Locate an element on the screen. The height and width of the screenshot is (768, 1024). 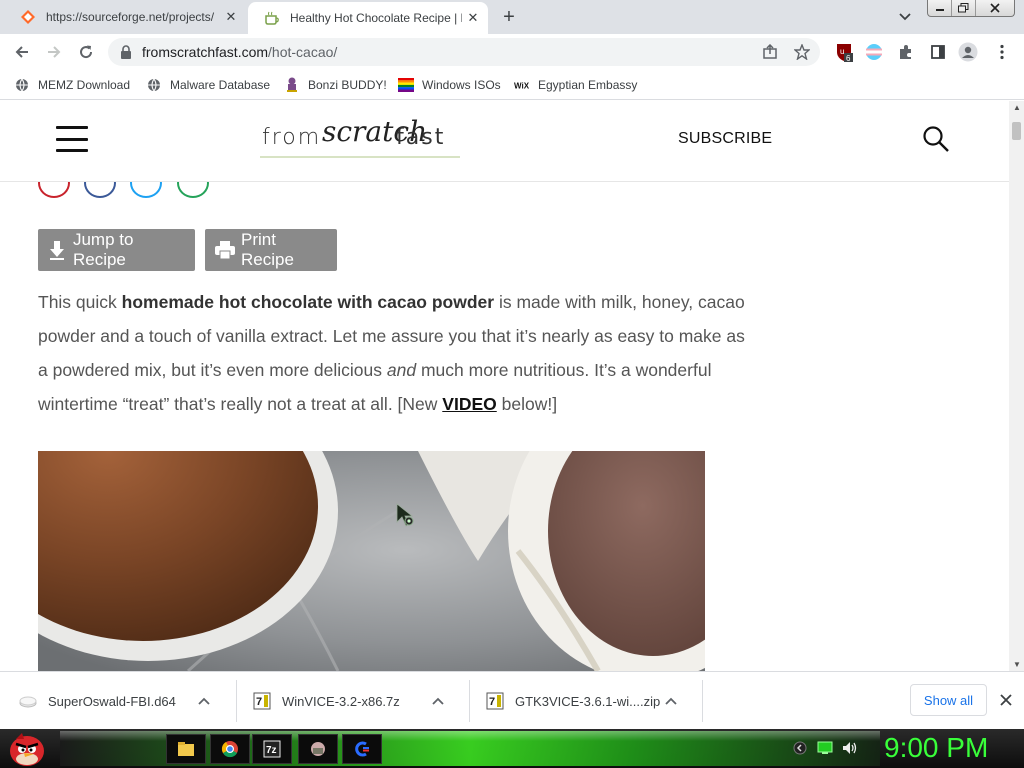
close-shelf-icon is located at coordinates (1006, 700).